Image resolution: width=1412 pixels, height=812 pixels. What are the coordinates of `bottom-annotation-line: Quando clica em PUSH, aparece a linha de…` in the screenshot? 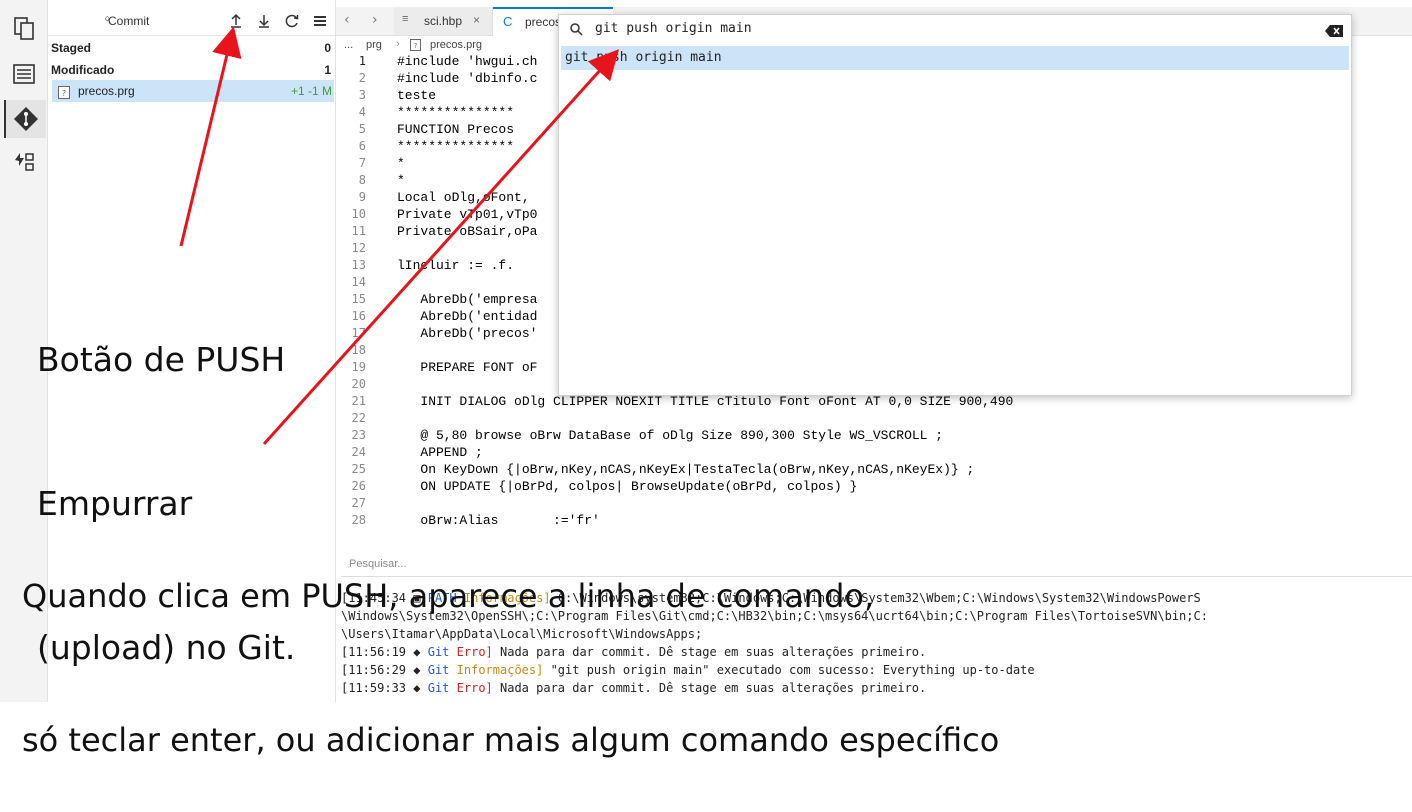 It's located at (448, 596).